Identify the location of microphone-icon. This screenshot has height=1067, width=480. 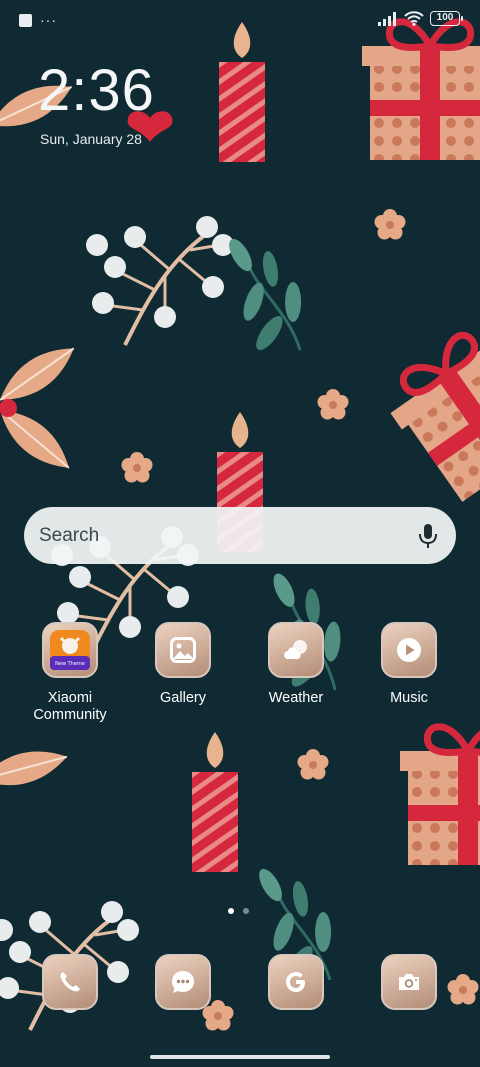
(428, 536).